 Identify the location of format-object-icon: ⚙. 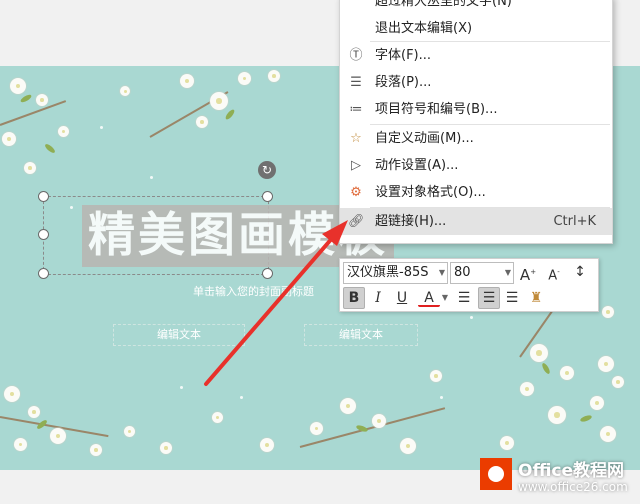
(356, 192).